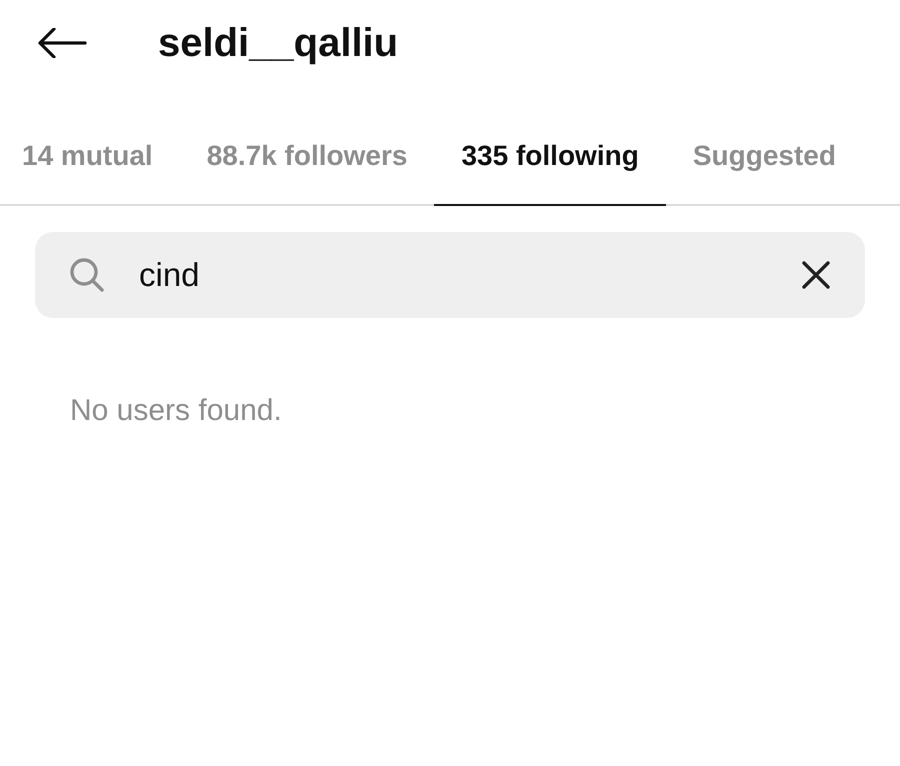 Image resolution: width=900 pixels, height=766 pixels. I want to click on tab: 14 mutual, so click(90, 157).